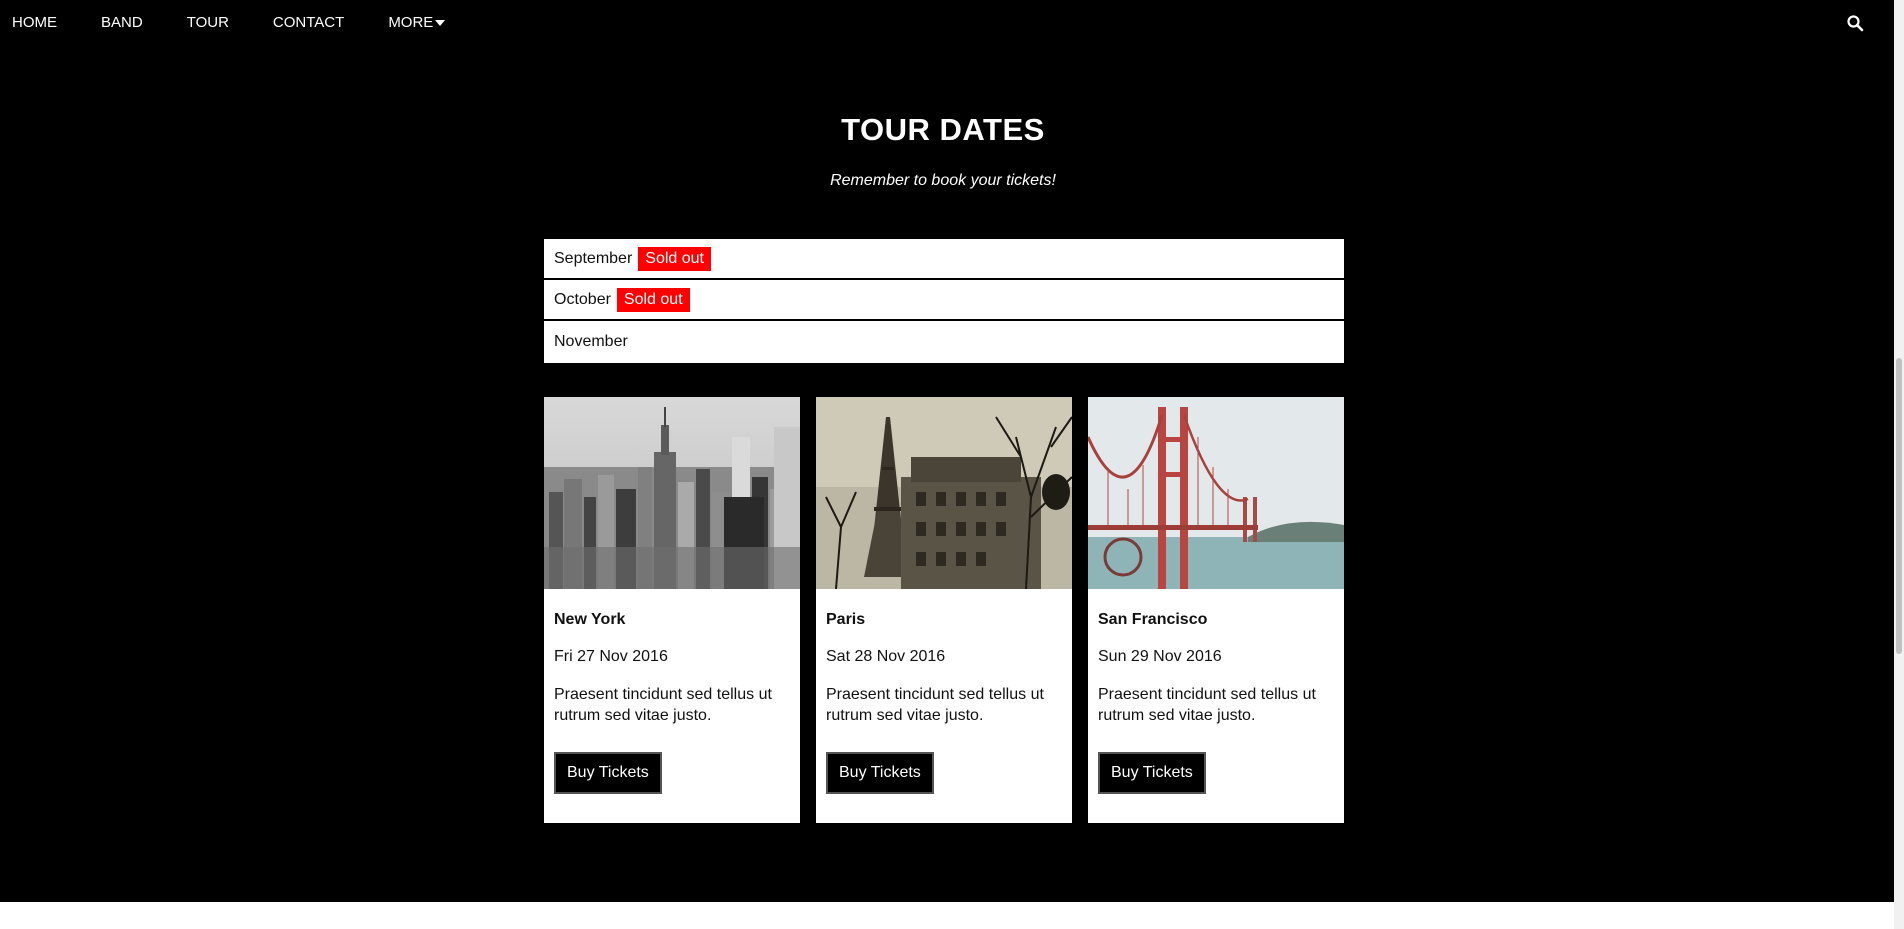 The width and height of the screenshot is (1904, 929). What do you see at coordinates (582, 299) in the screenshot?
I see `month-name: October` at bounding box center [582, 299].